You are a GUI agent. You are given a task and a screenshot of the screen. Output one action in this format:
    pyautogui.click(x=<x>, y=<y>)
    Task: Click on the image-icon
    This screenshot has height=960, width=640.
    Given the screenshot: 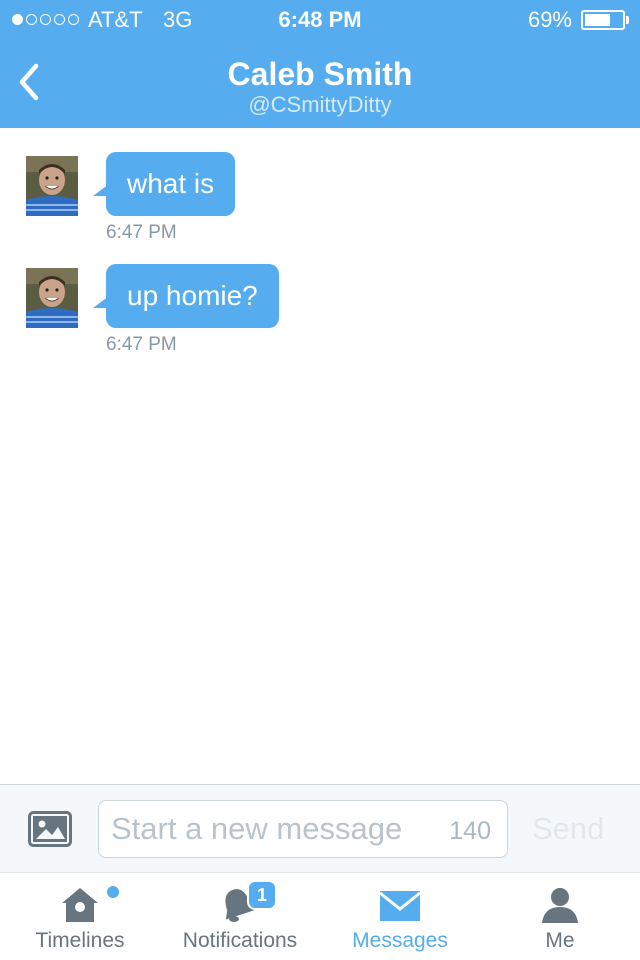 What is the action you would take?
    pyautogui.click(x=50, y=829)
    